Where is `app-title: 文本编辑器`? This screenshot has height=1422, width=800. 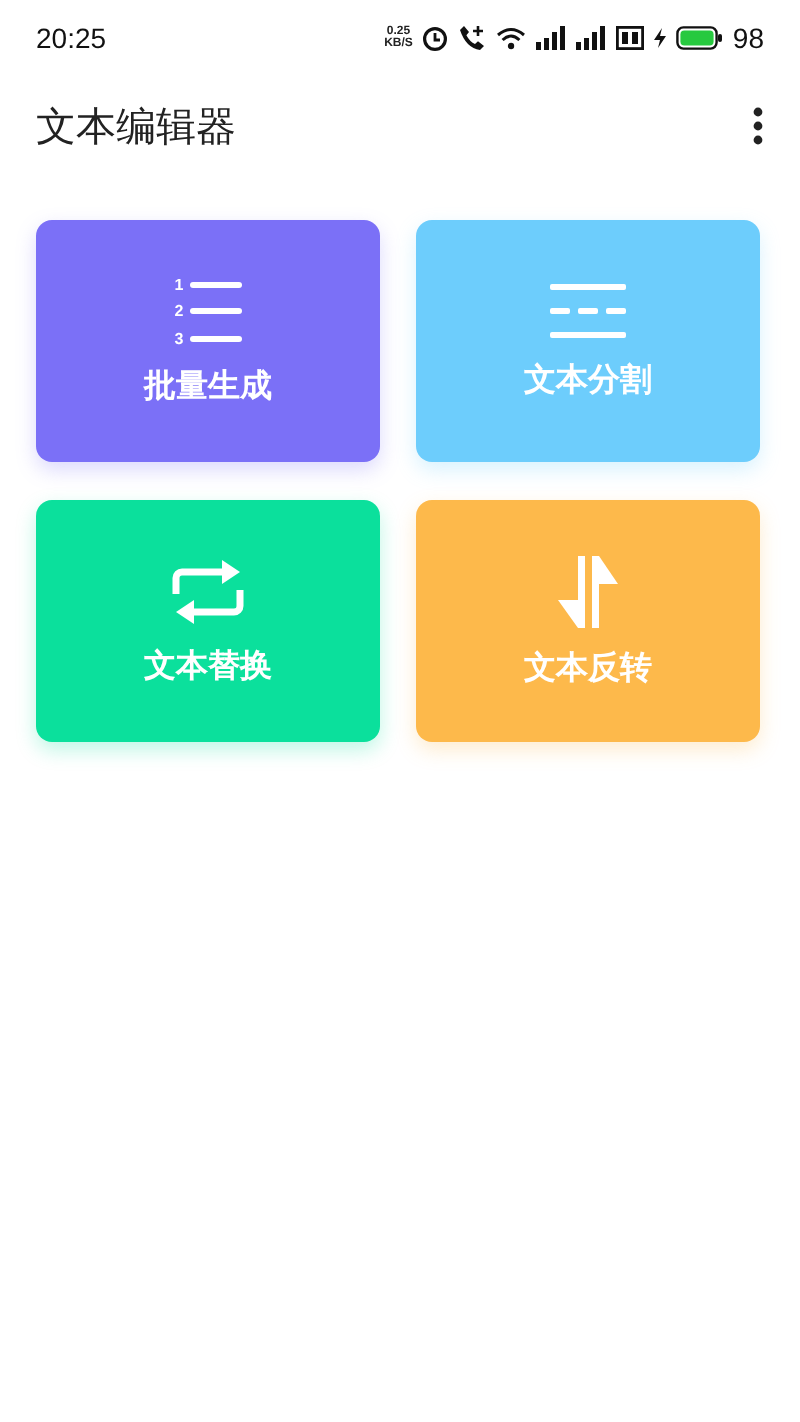
app-title: 文本编辑器 is located at coordinates (136, 126).